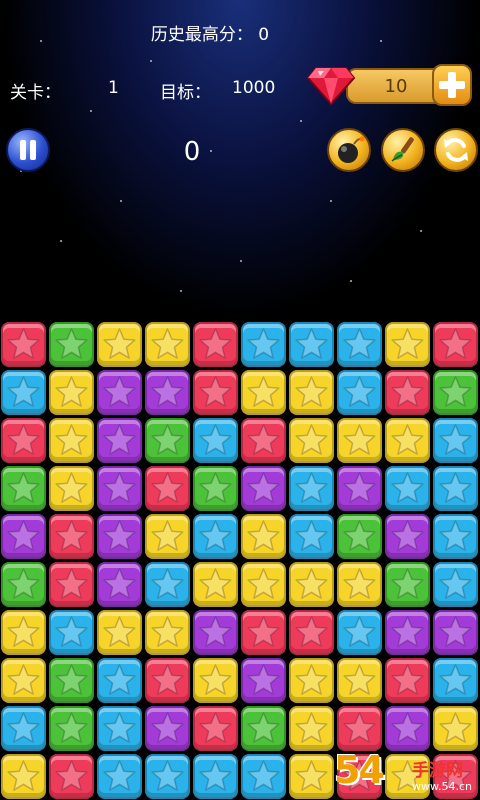 The width and height of the screenshot is (480, 800). Describe the element at coordinates (403, 150) in the screenshot. I see `paint-brush-tool-button` at that location.